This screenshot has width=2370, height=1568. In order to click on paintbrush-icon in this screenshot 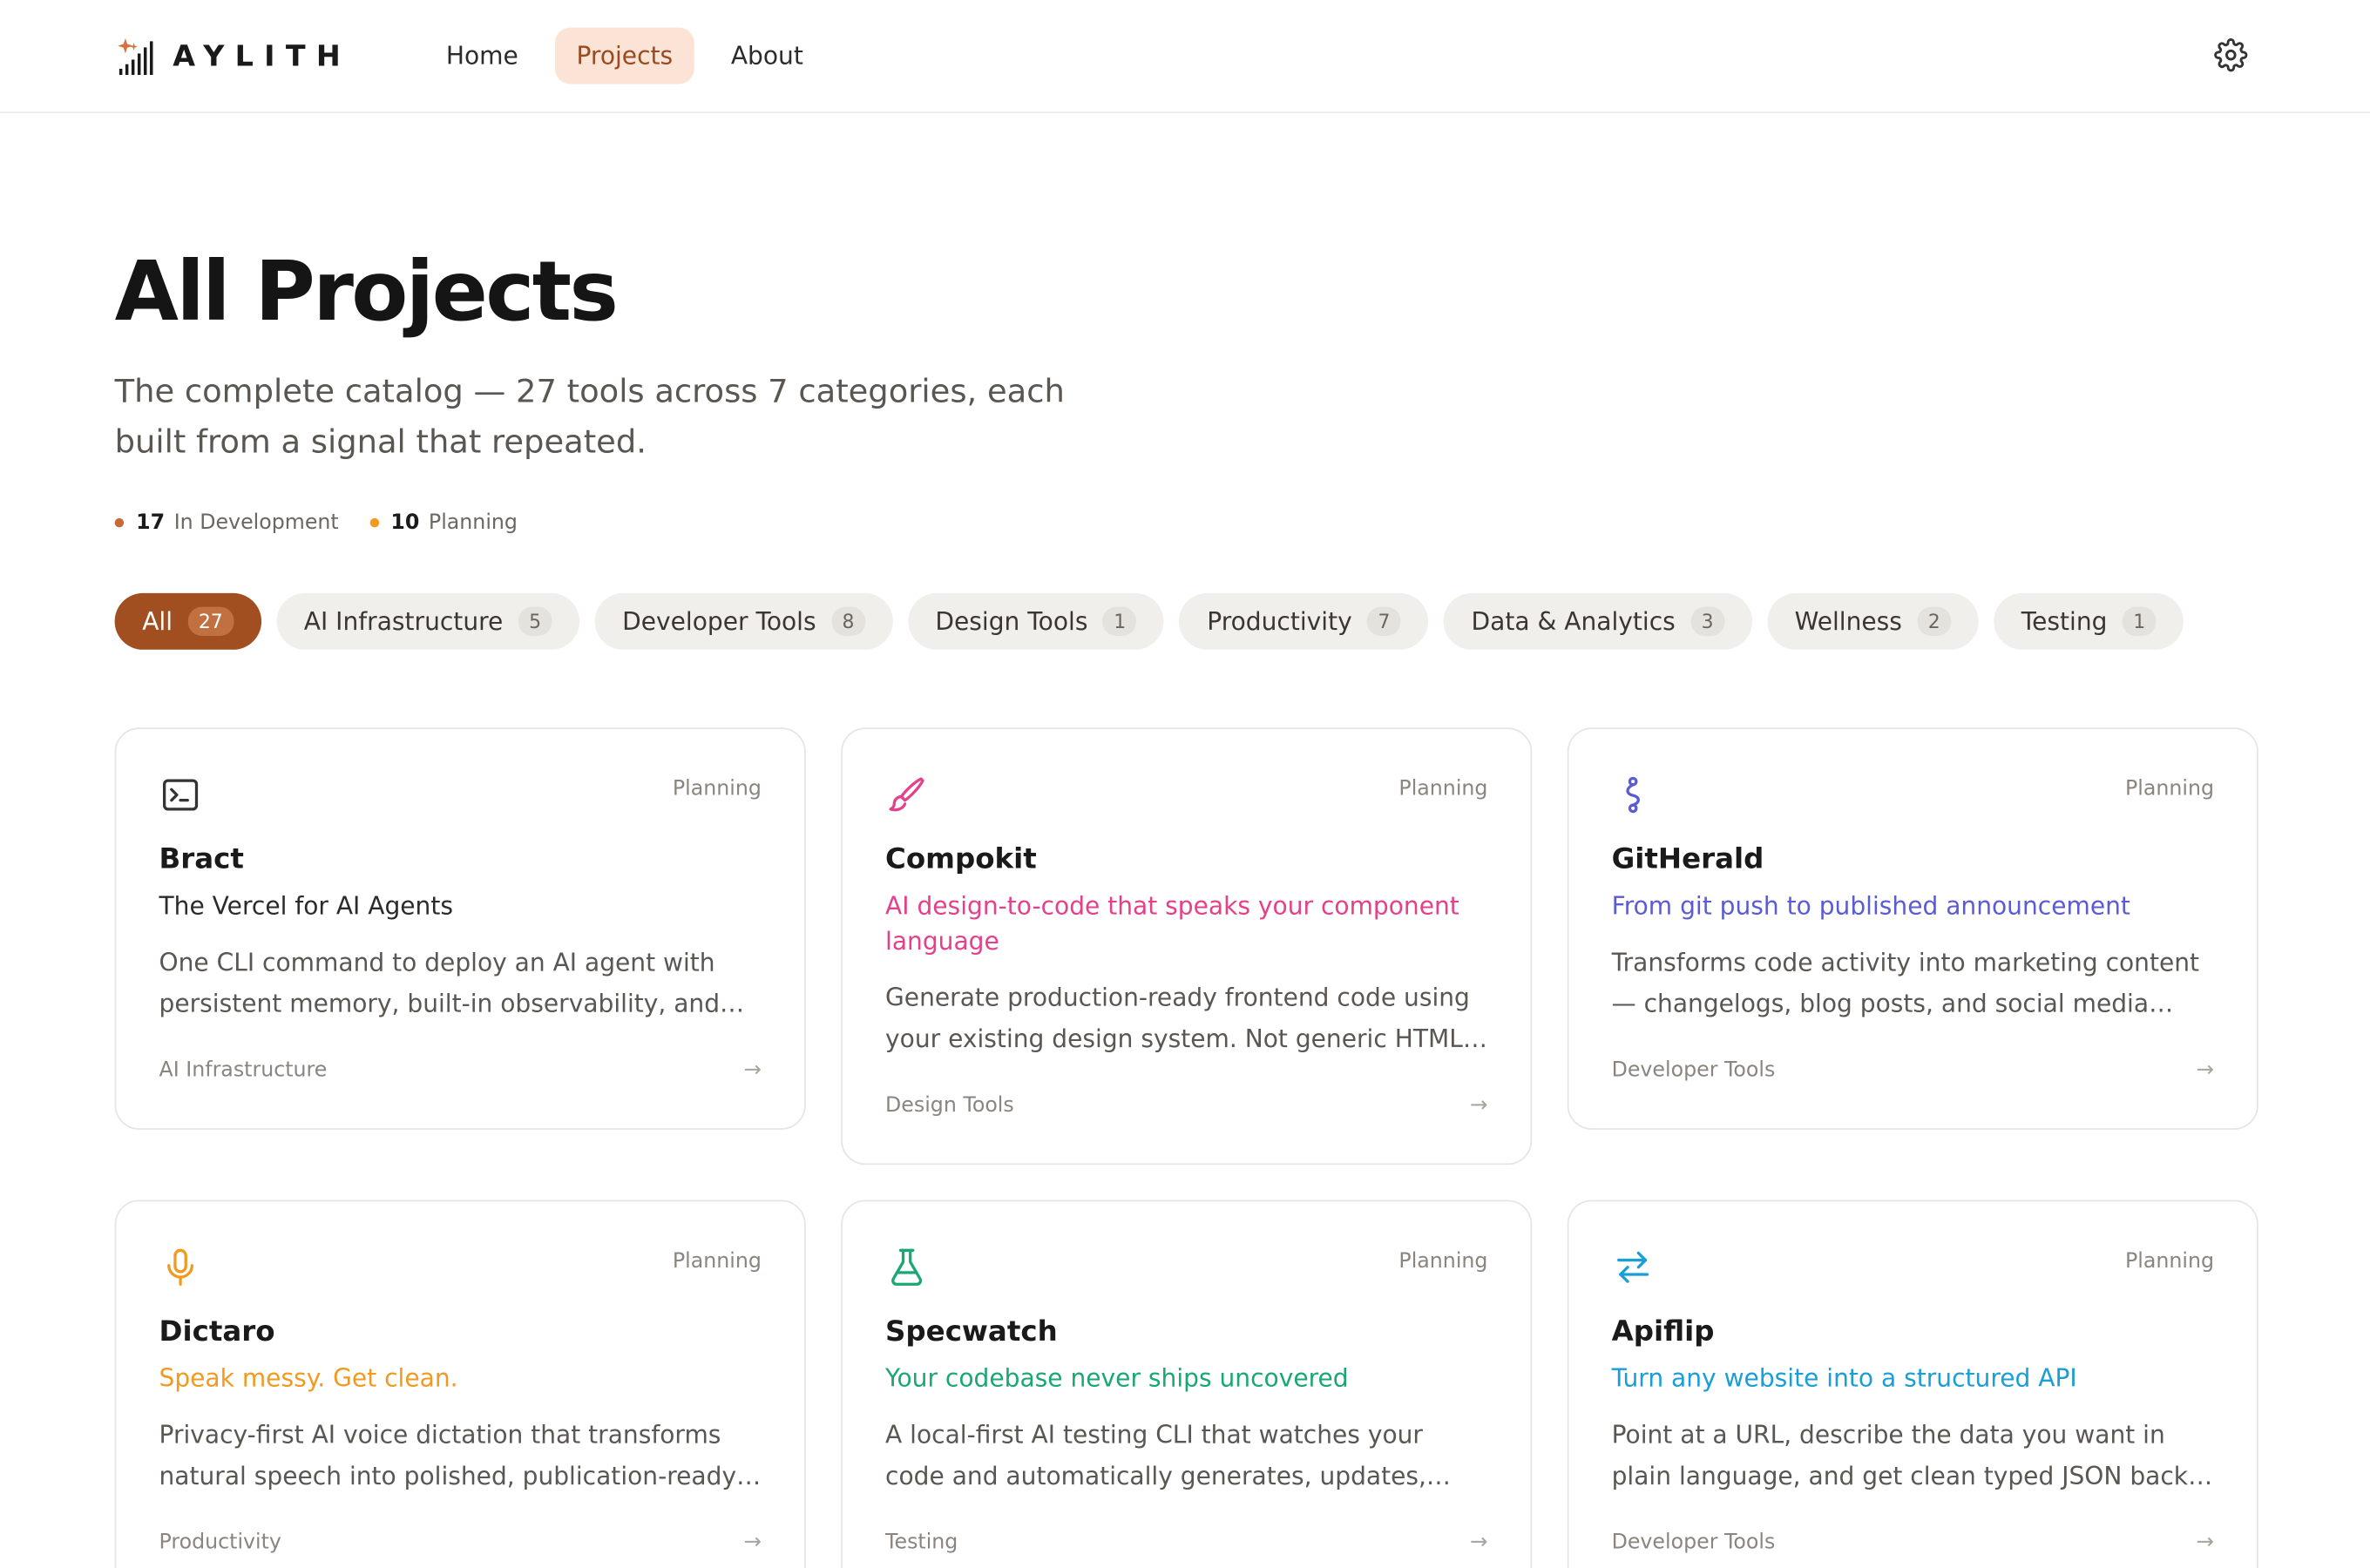, I will do `click(907, 795)`.